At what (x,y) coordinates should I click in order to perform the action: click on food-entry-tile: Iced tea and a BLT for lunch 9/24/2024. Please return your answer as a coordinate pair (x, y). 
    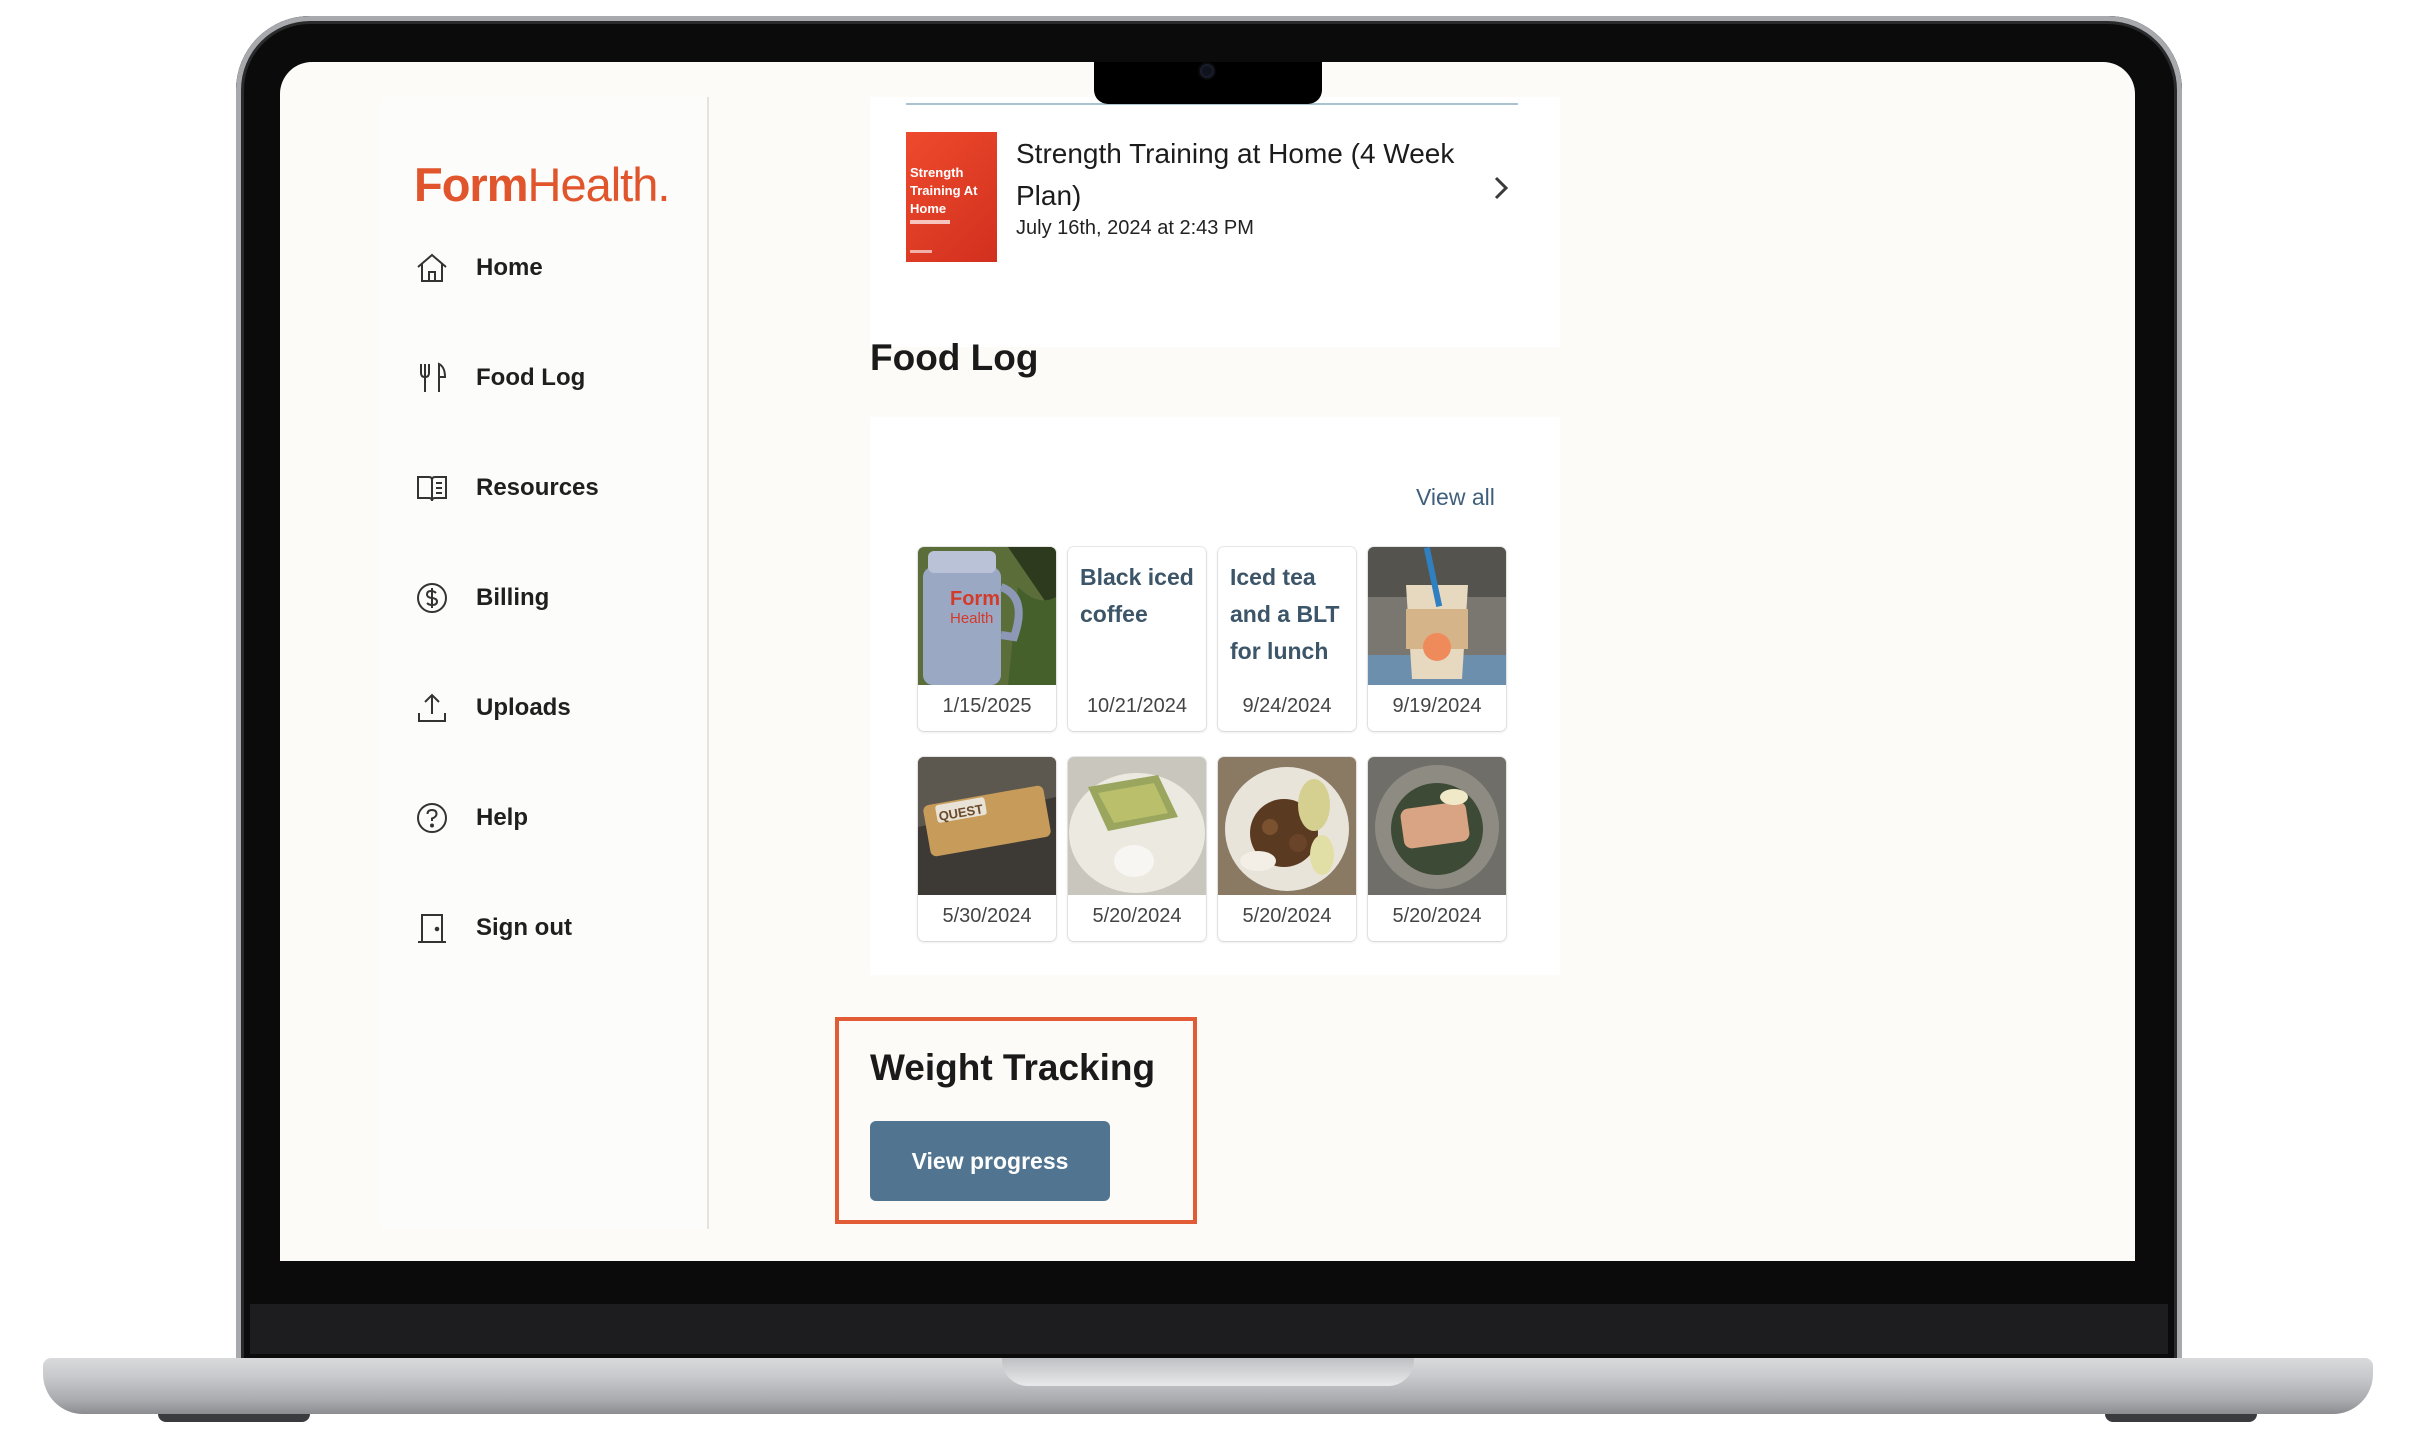
    Looking at the image, I should click on (1287, 639).